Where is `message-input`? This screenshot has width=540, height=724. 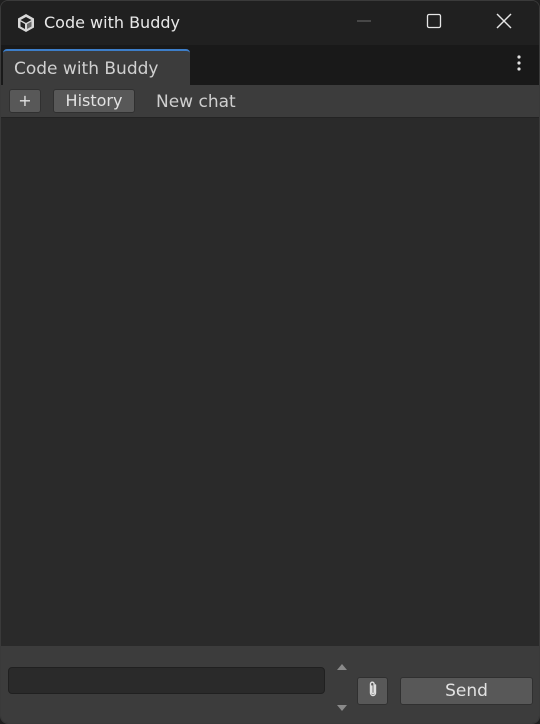 message-input is located at coordinates (166, 680).